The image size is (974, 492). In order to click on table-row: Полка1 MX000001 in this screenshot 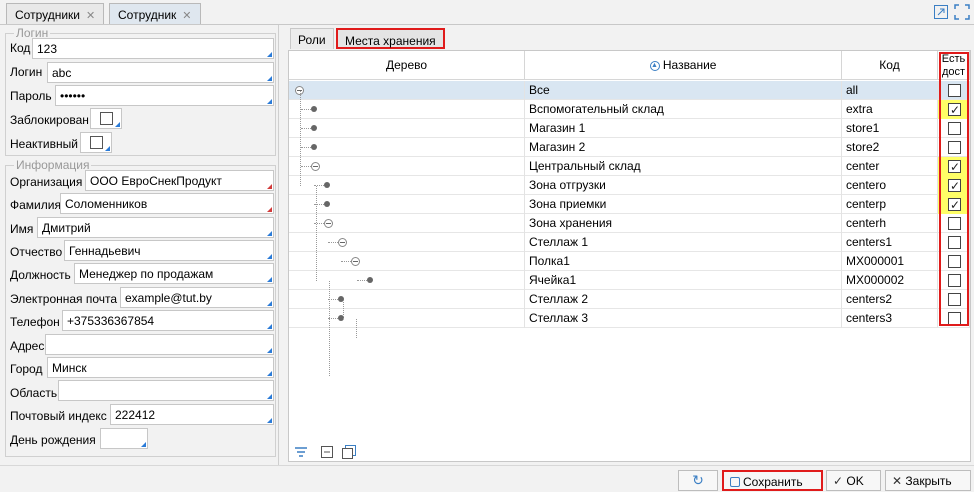, I will do `click(629, 261)`.